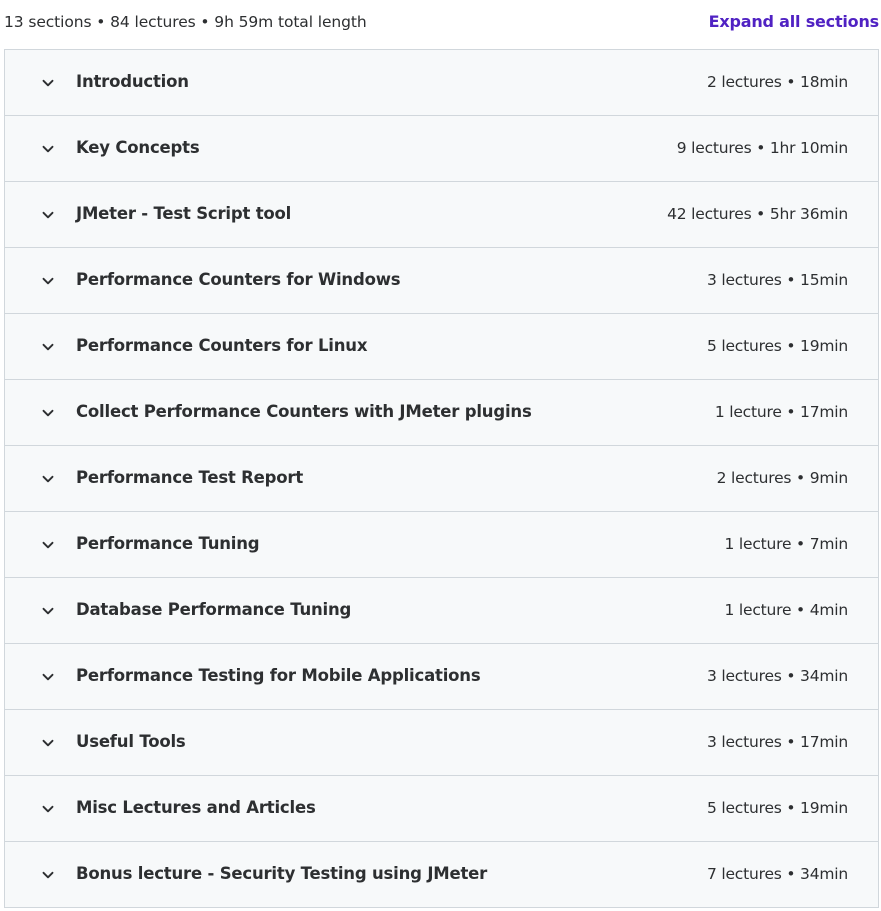  Describe the element at coordinates (441, 149) in the screenshot. I see `section-row: Key Concepts 9 lectures • 1hr 10min` at that location.